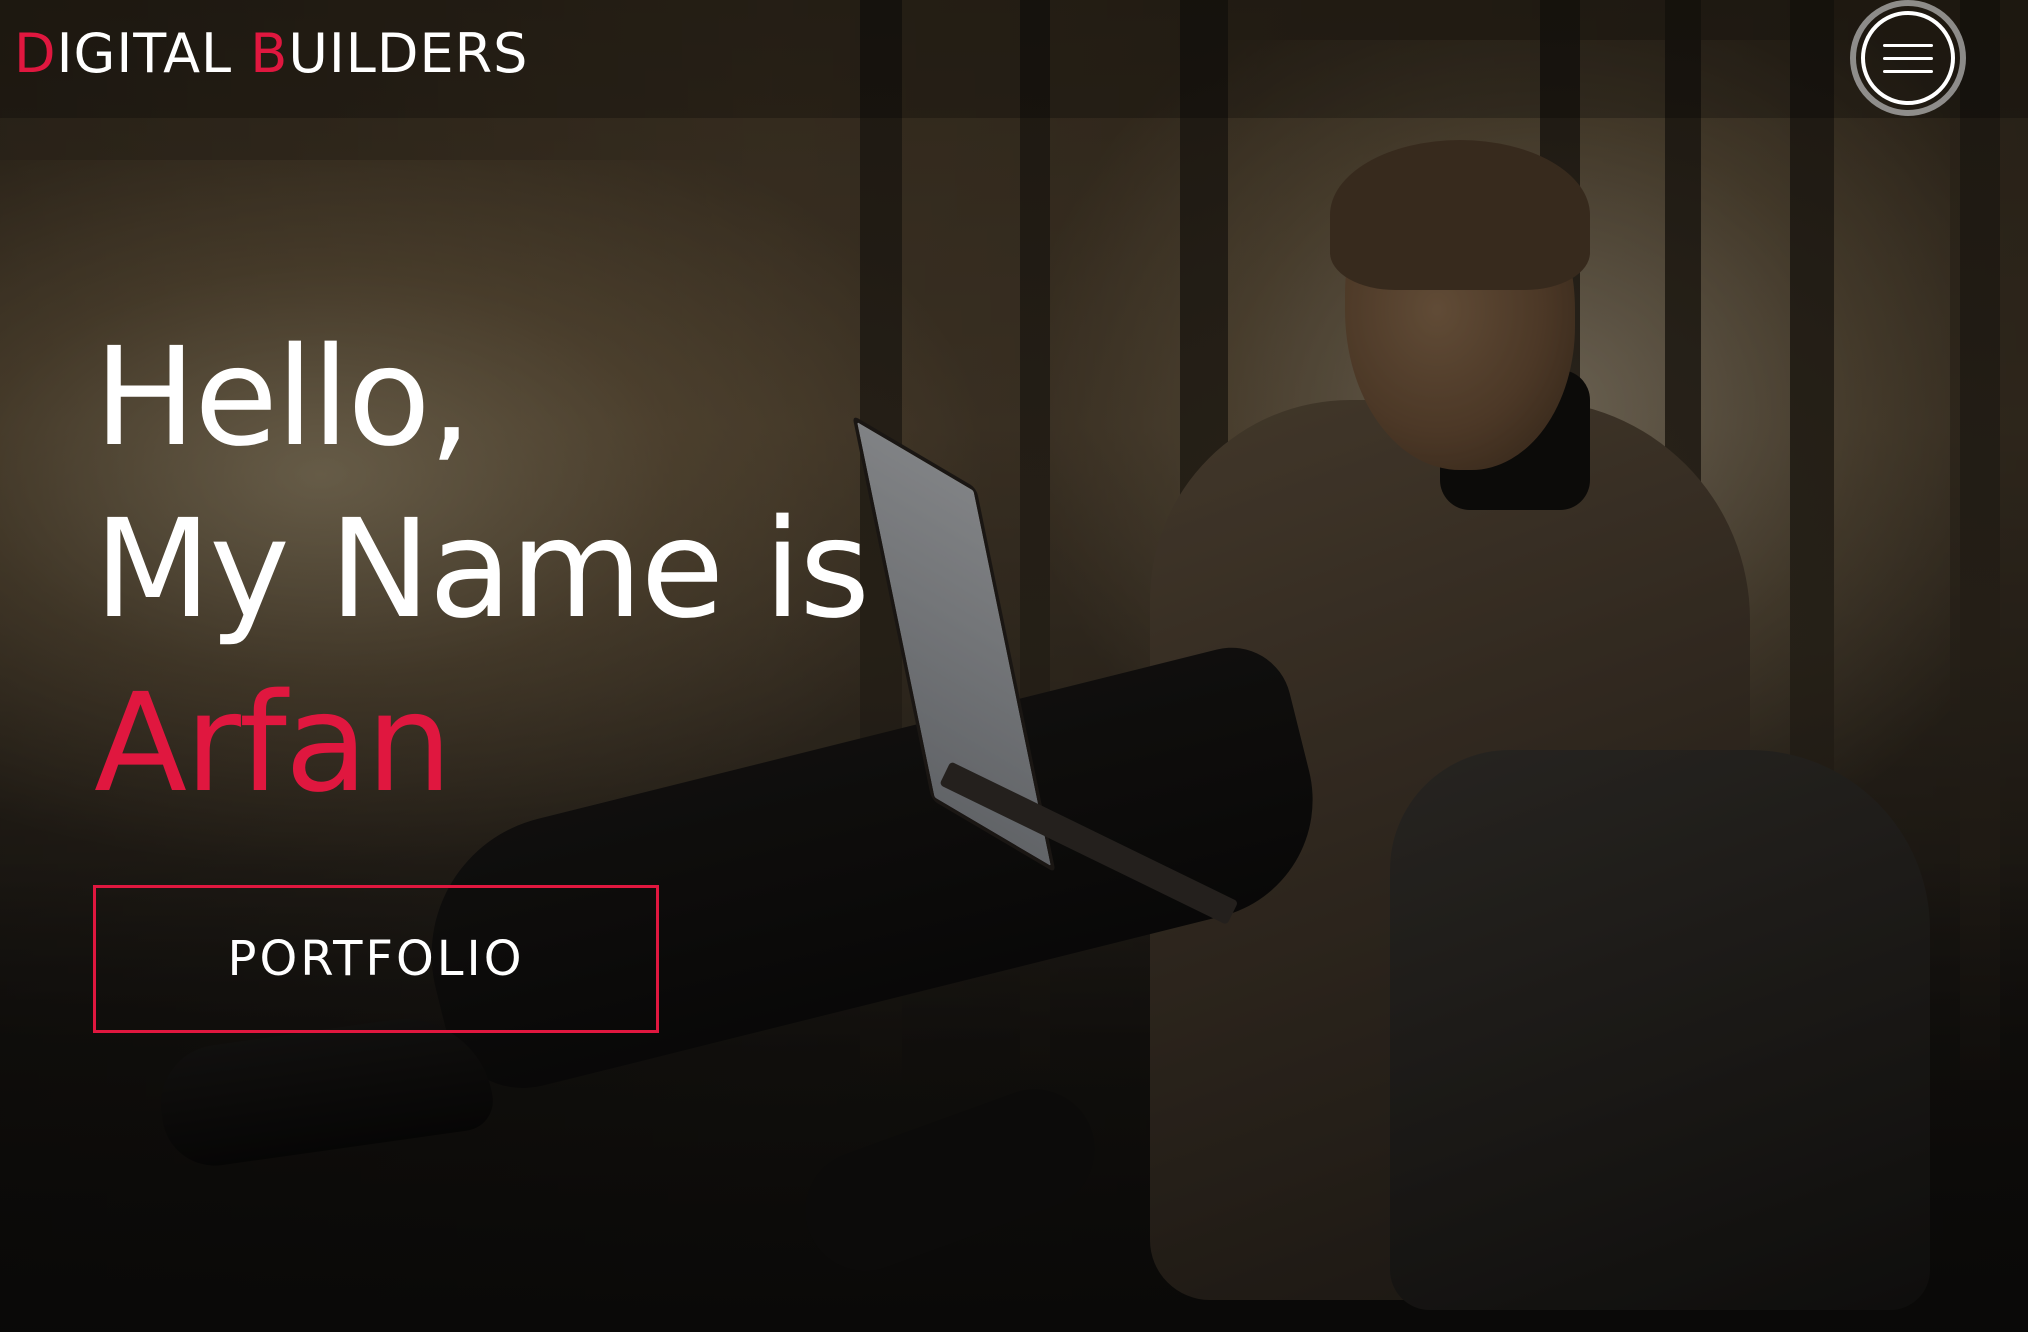 The image size is (2028, 1332). Describe the element at coordinates (482, 570) in the screenshot. I see `hero-intro: My Name is` at that location.